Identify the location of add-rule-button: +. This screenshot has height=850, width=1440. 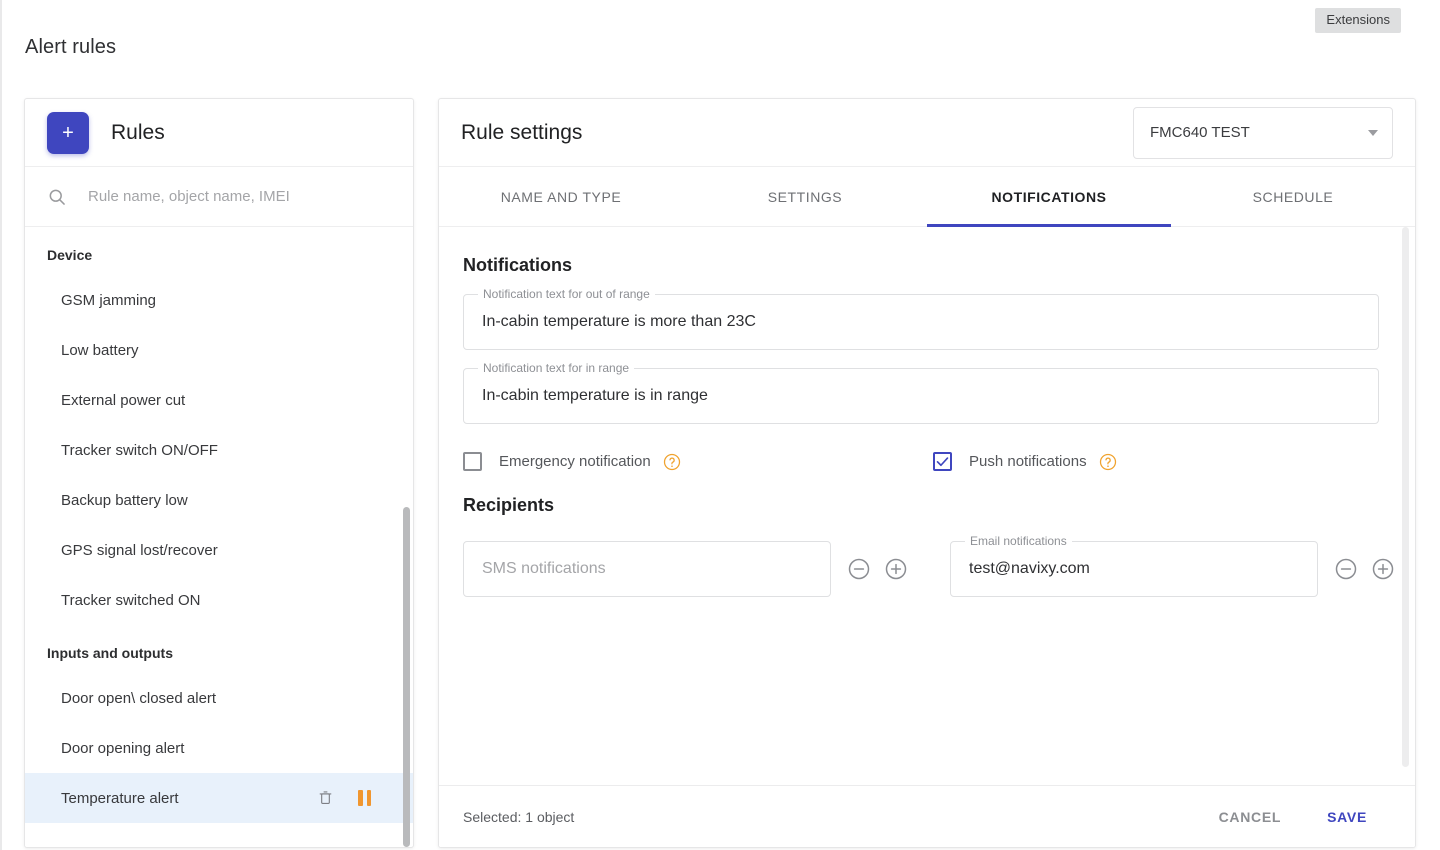
(68, 132).